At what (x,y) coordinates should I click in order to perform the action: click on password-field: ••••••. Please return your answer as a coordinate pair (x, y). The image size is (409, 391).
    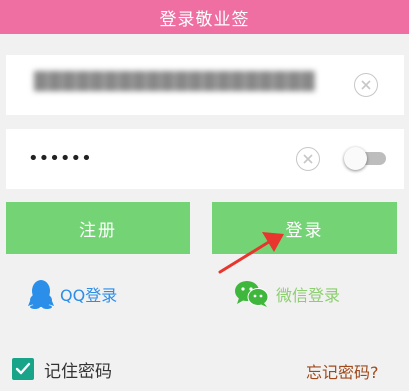
    Looking at the image, I should click on (205, 159).